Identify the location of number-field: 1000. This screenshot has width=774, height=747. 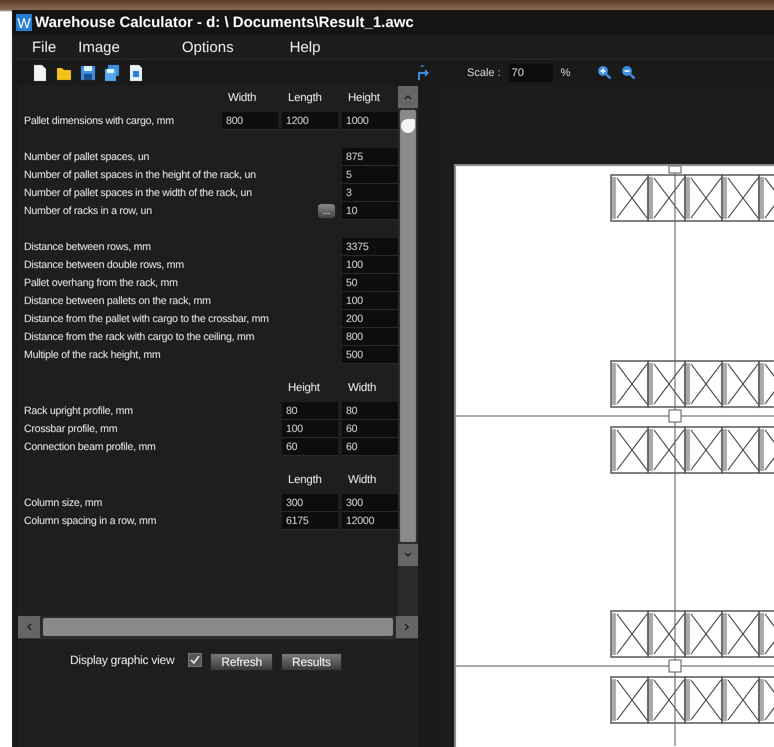
(370, 121).